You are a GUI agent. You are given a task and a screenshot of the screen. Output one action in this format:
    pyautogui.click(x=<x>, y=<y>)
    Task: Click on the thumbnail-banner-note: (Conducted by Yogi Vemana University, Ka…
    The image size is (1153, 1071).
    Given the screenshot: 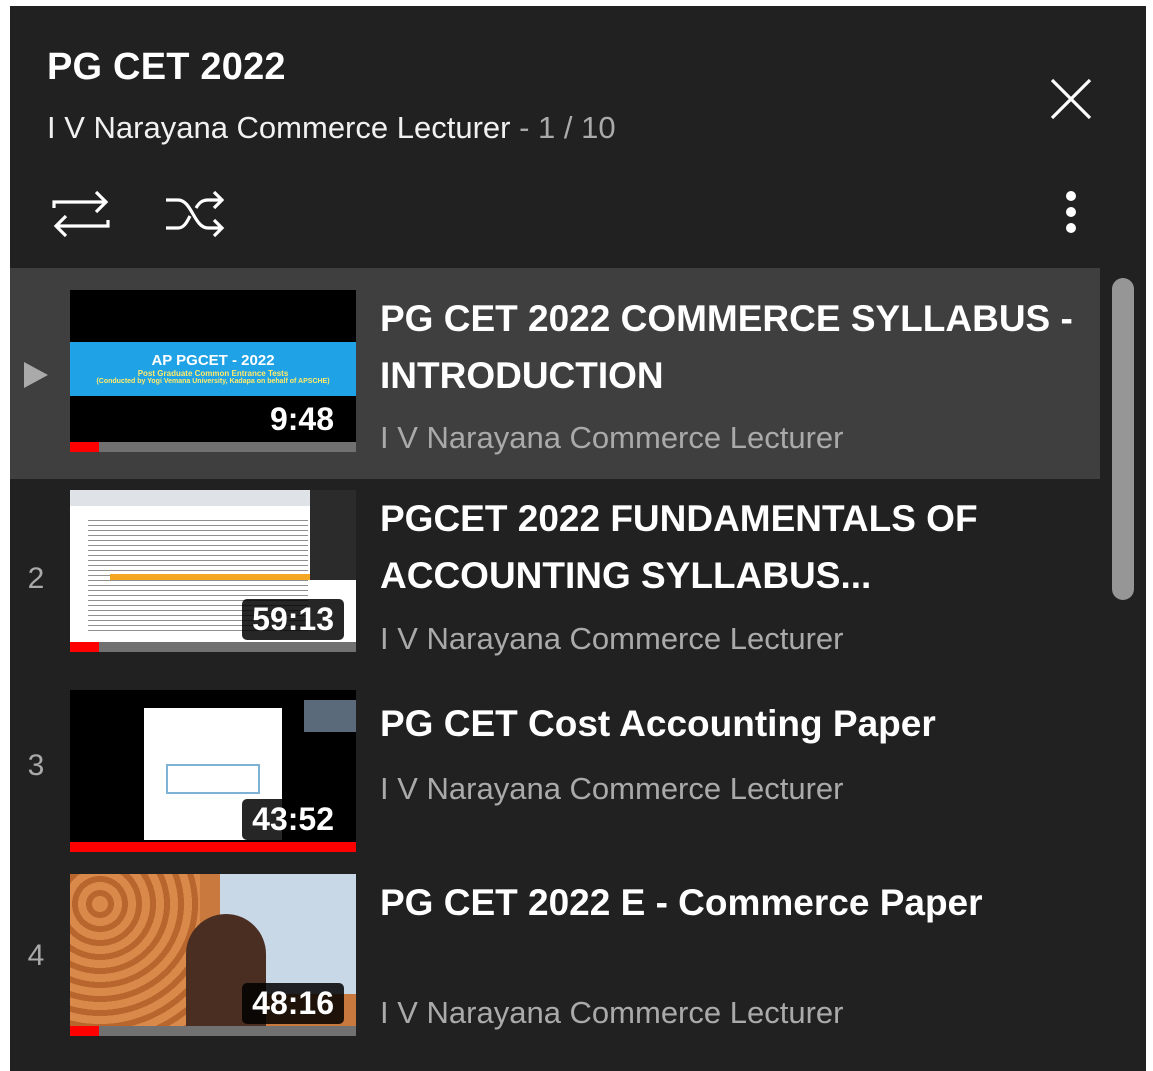 What is the action you would take?
    pyautogui.click(x=213, y=381)
    